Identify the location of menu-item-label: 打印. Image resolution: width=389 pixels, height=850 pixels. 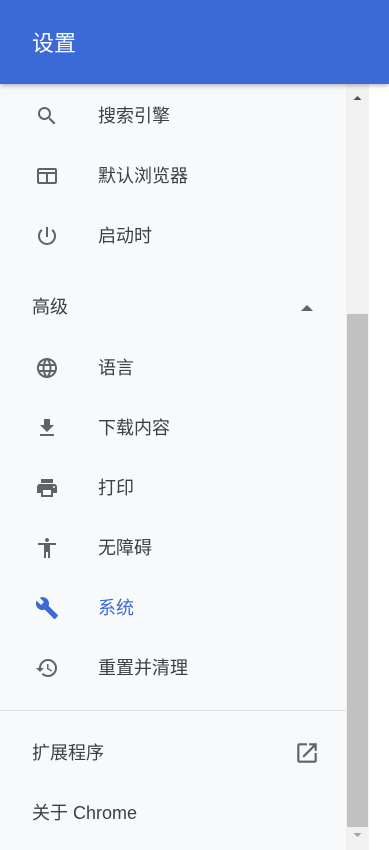
(116, 488).